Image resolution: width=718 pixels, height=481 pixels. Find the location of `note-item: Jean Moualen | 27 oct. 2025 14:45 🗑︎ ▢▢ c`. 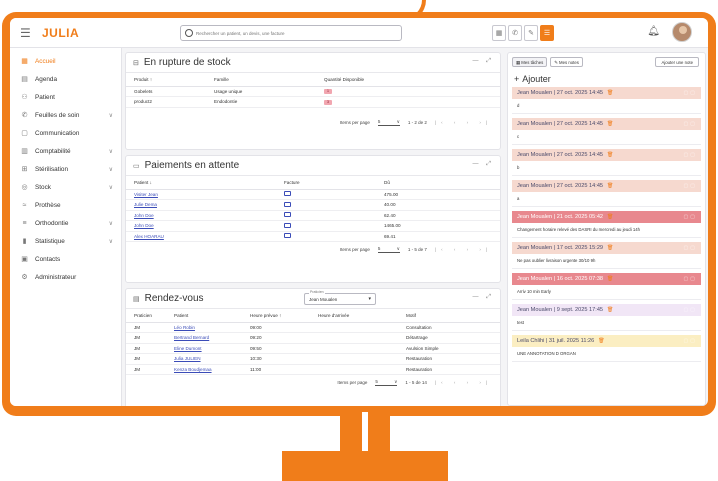

note-item: Jean Moualen | 27 oct. 2025 14:45 🗑︎ ▢▢ c is located at coordinates (606, 131).